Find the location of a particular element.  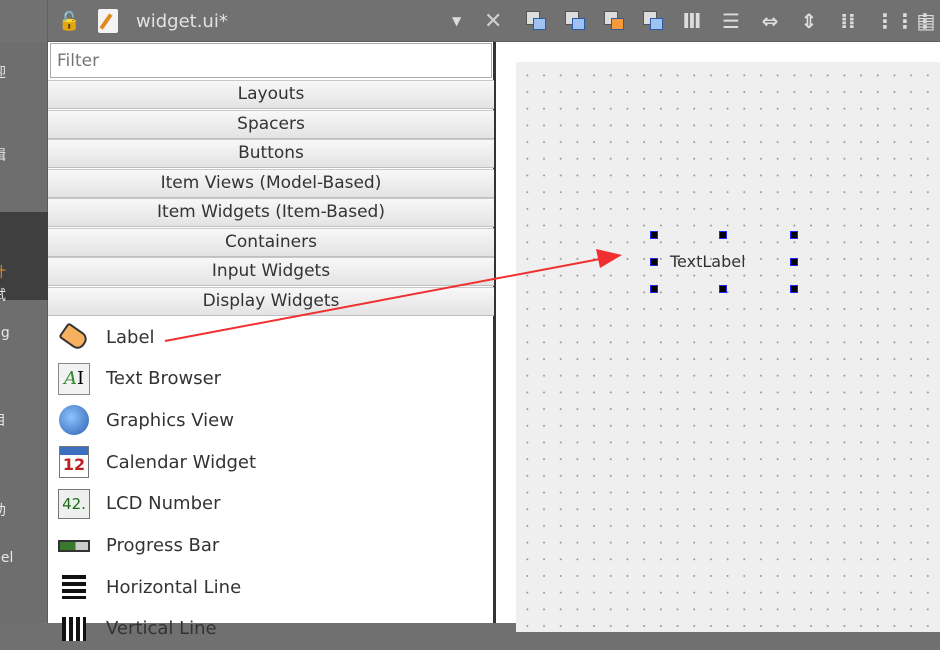

mode-bar-header is located at coordinates (24, 21).